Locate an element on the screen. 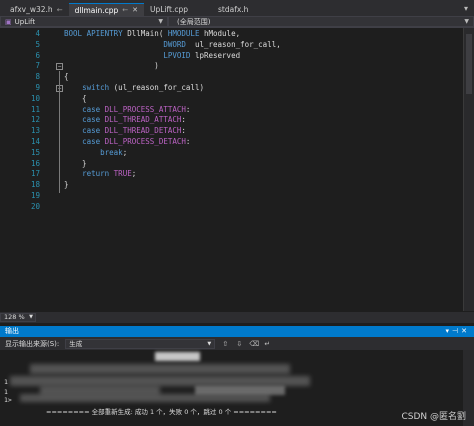  output-line: 1> is located at coordinates (8, 400).